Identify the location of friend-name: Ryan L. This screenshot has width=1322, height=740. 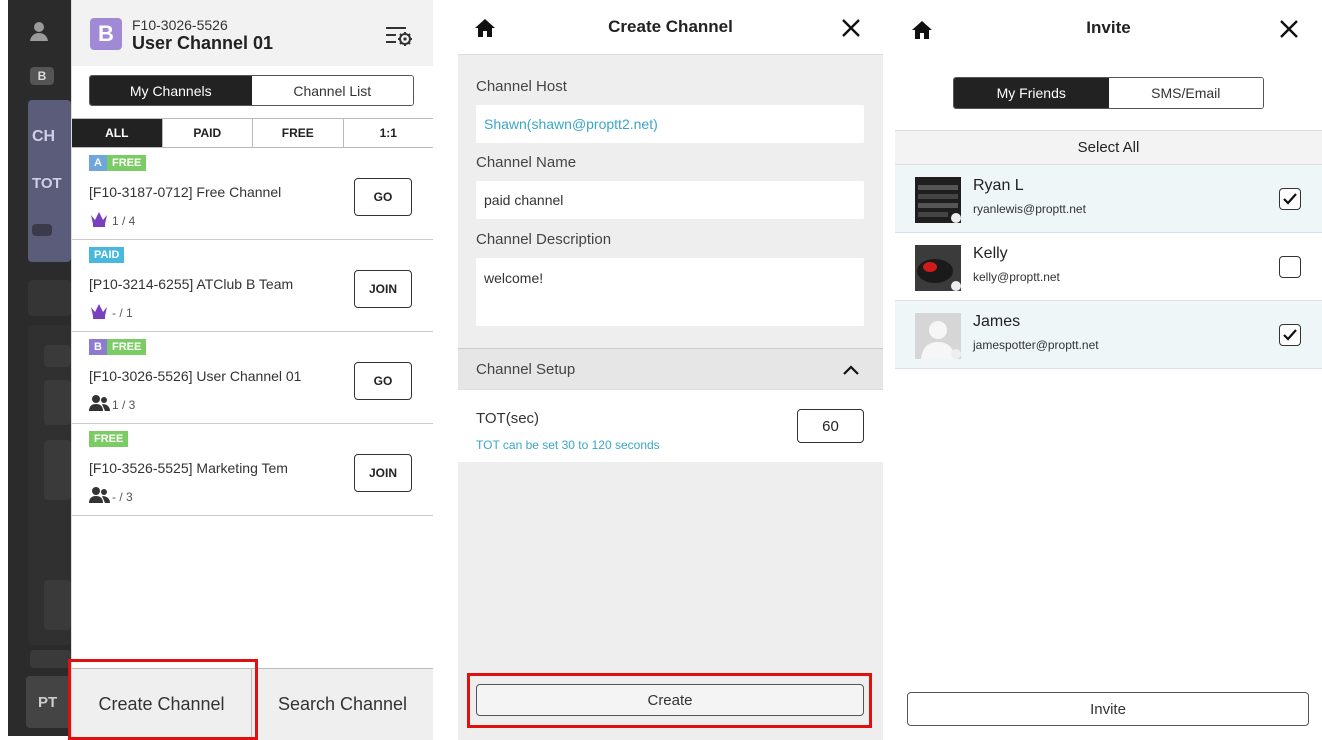
(998, 185).